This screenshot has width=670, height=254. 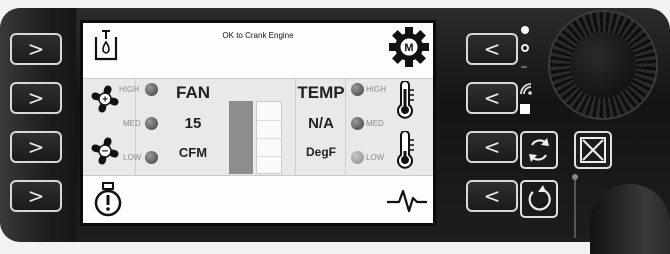 I want to click on settings-m-icon: M, so click(x=409, y=47).